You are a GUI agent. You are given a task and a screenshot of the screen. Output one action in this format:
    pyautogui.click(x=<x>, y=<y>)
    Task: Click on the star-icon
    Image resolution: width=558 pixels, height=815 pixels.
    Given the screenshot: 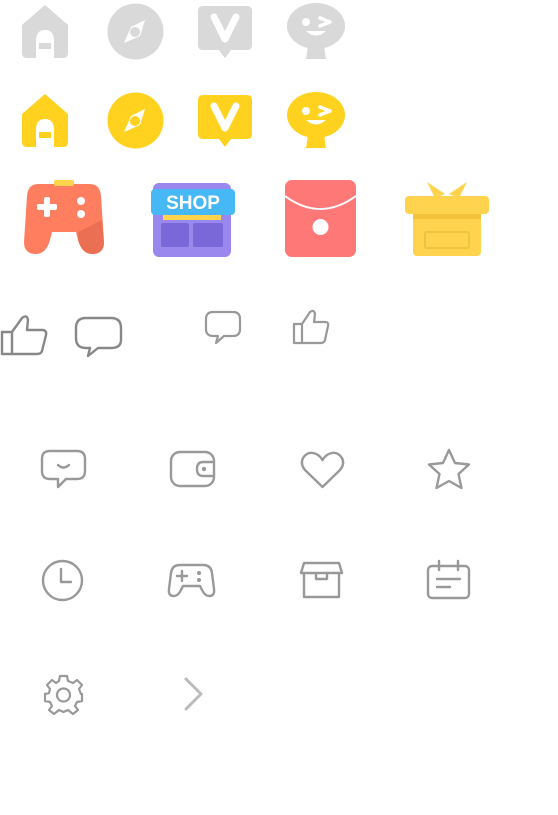 What is the action you would take?
    pyautogui.click(x=449, y=469)
    